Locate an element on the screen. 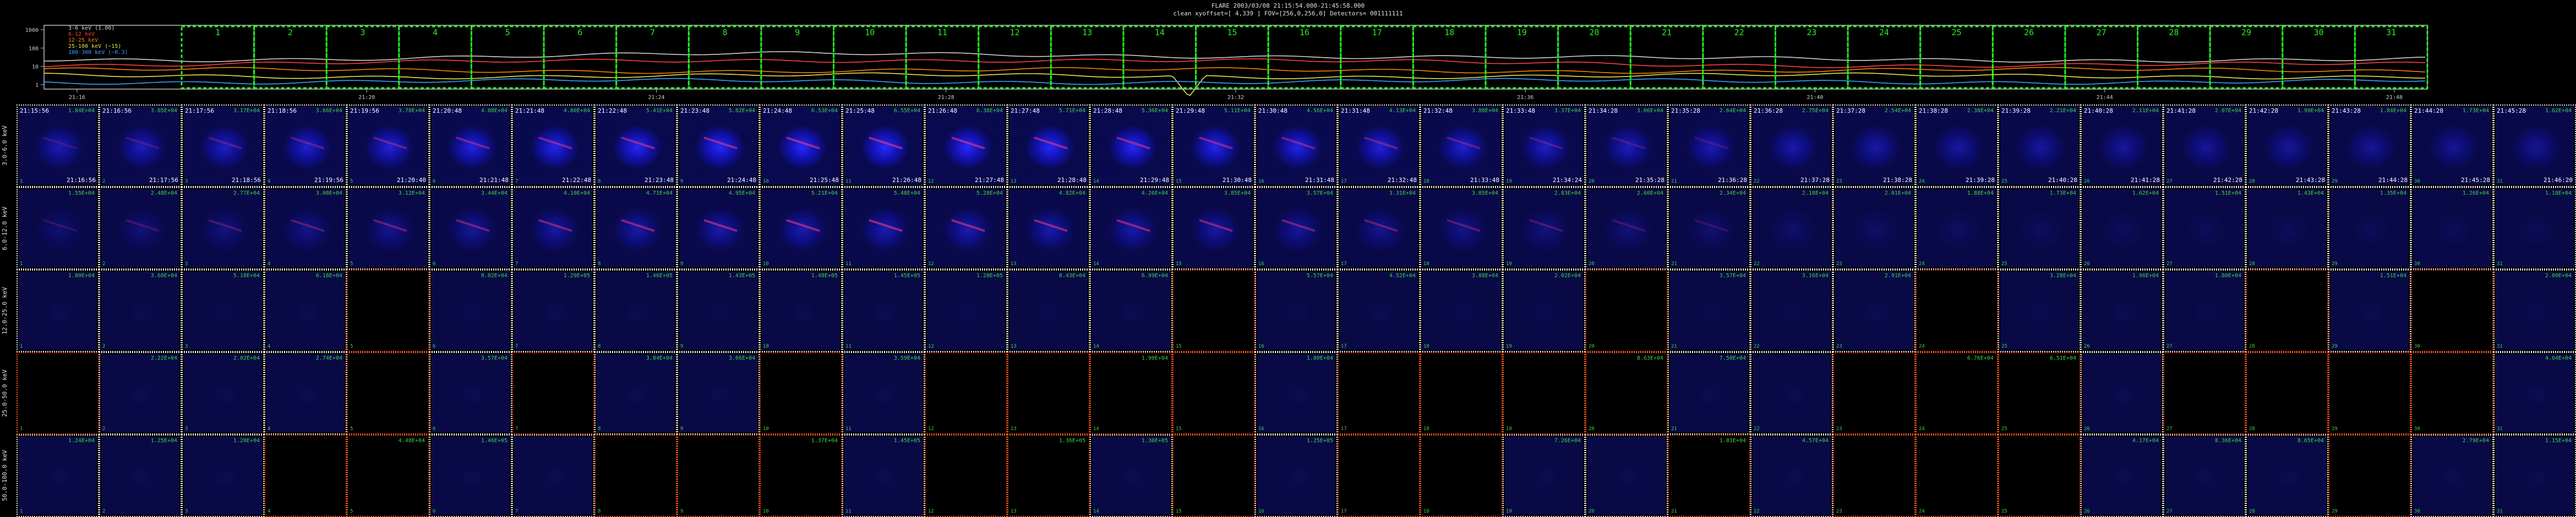 The width and height of the screenshot is (2576, 517). image-panel: 1.90E+04 14 is located at coordinates (1131, 393).